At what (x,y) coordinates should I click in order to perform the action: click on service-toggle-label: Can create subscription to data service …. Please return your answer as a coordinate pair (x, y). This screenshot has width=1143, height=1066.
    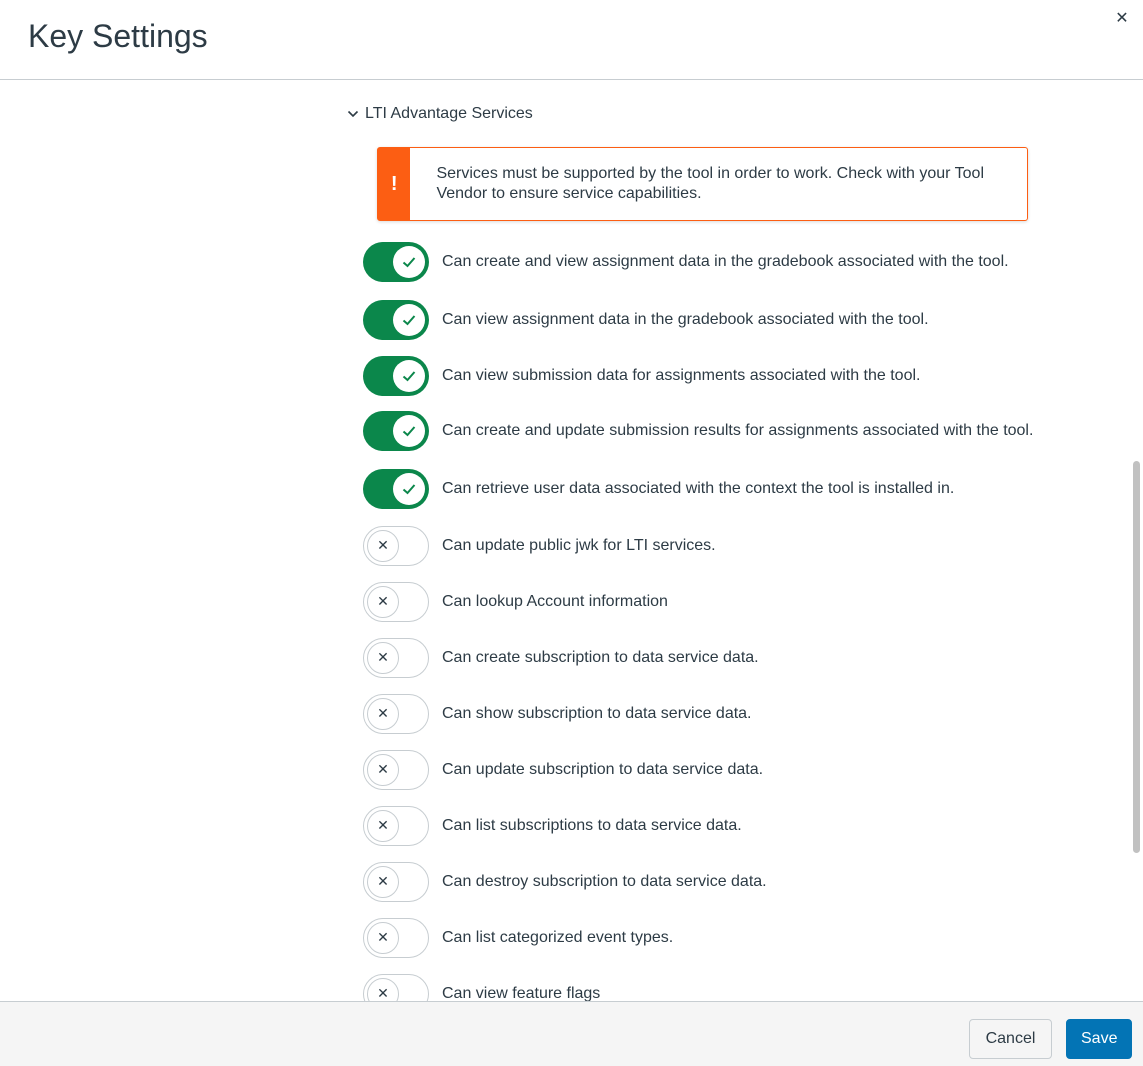
    Looking at the image, I should click on (600, 657).